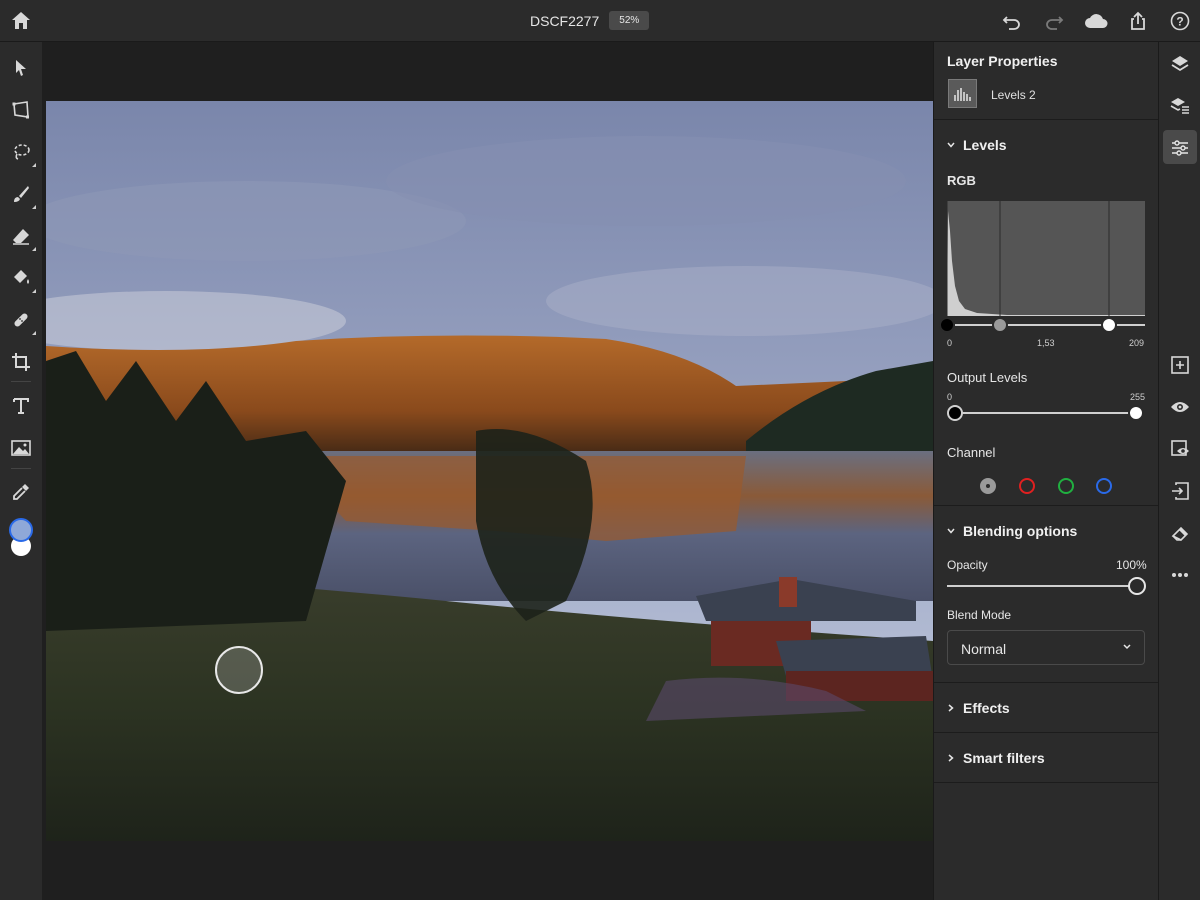  I want to click on blend-mode-select: Normal, so click(1046, 647).